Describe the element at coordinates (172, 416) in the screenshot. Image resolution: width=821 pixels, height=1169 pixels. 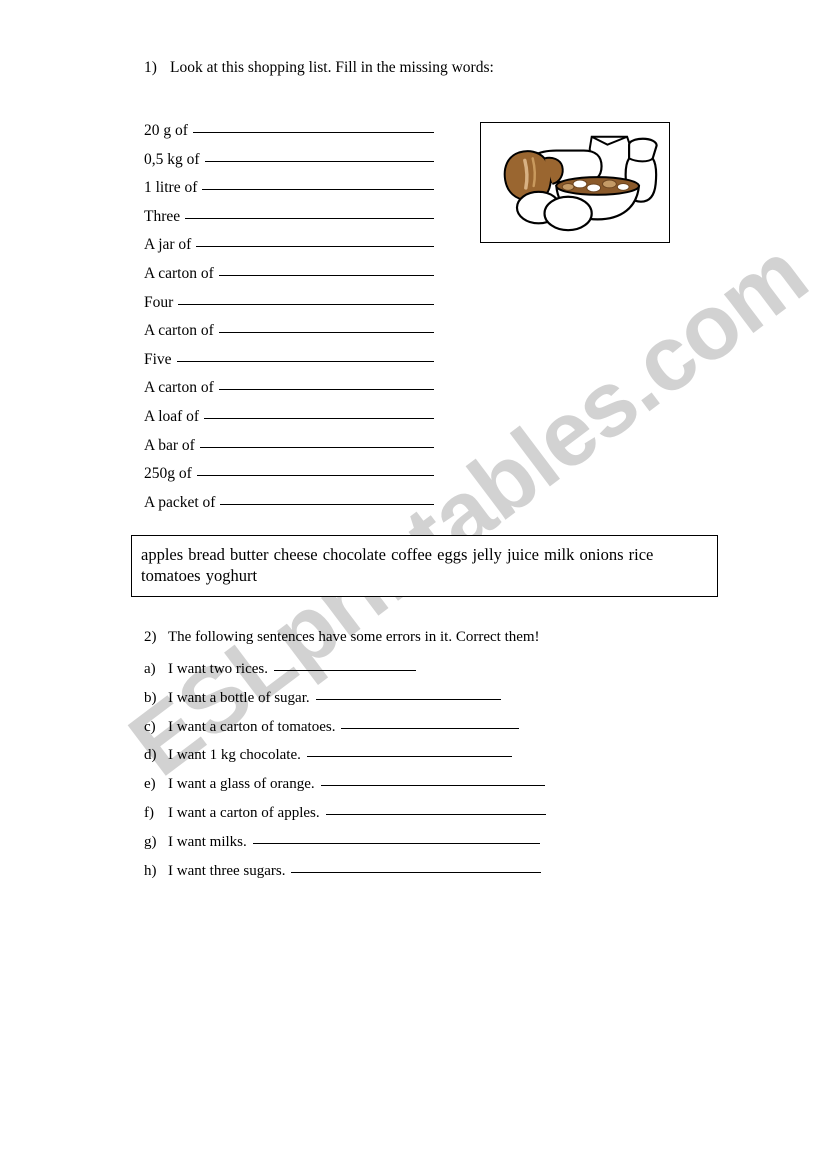
I see `shopping-list-label: A loaf of` at that location.